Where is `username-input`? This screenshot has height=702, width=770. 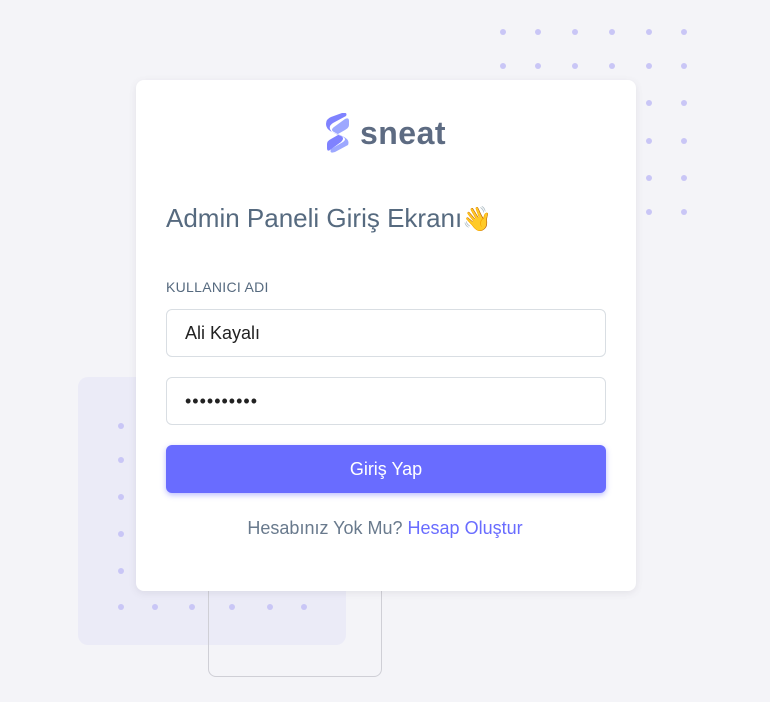
username-input is located at coordinates (386, 333).